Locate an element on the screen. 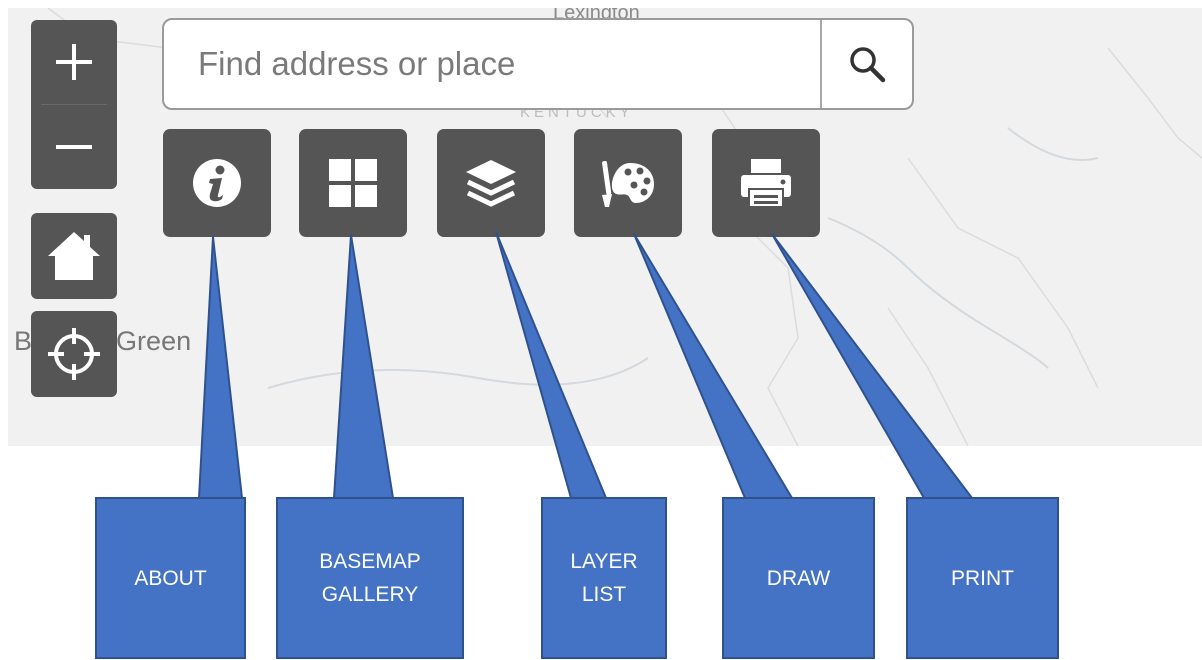 The width and height of the screenshot is (1202, 660). callout-pointer-layer is located at coordinates (551, 365).